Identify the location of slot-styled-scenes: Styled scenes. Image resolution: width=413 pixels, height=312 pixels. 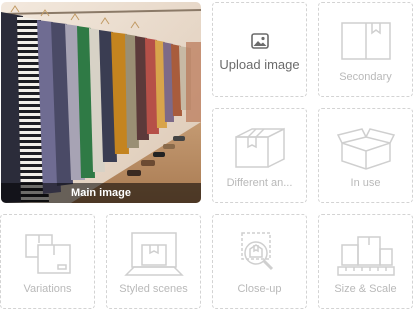
(153, 261).